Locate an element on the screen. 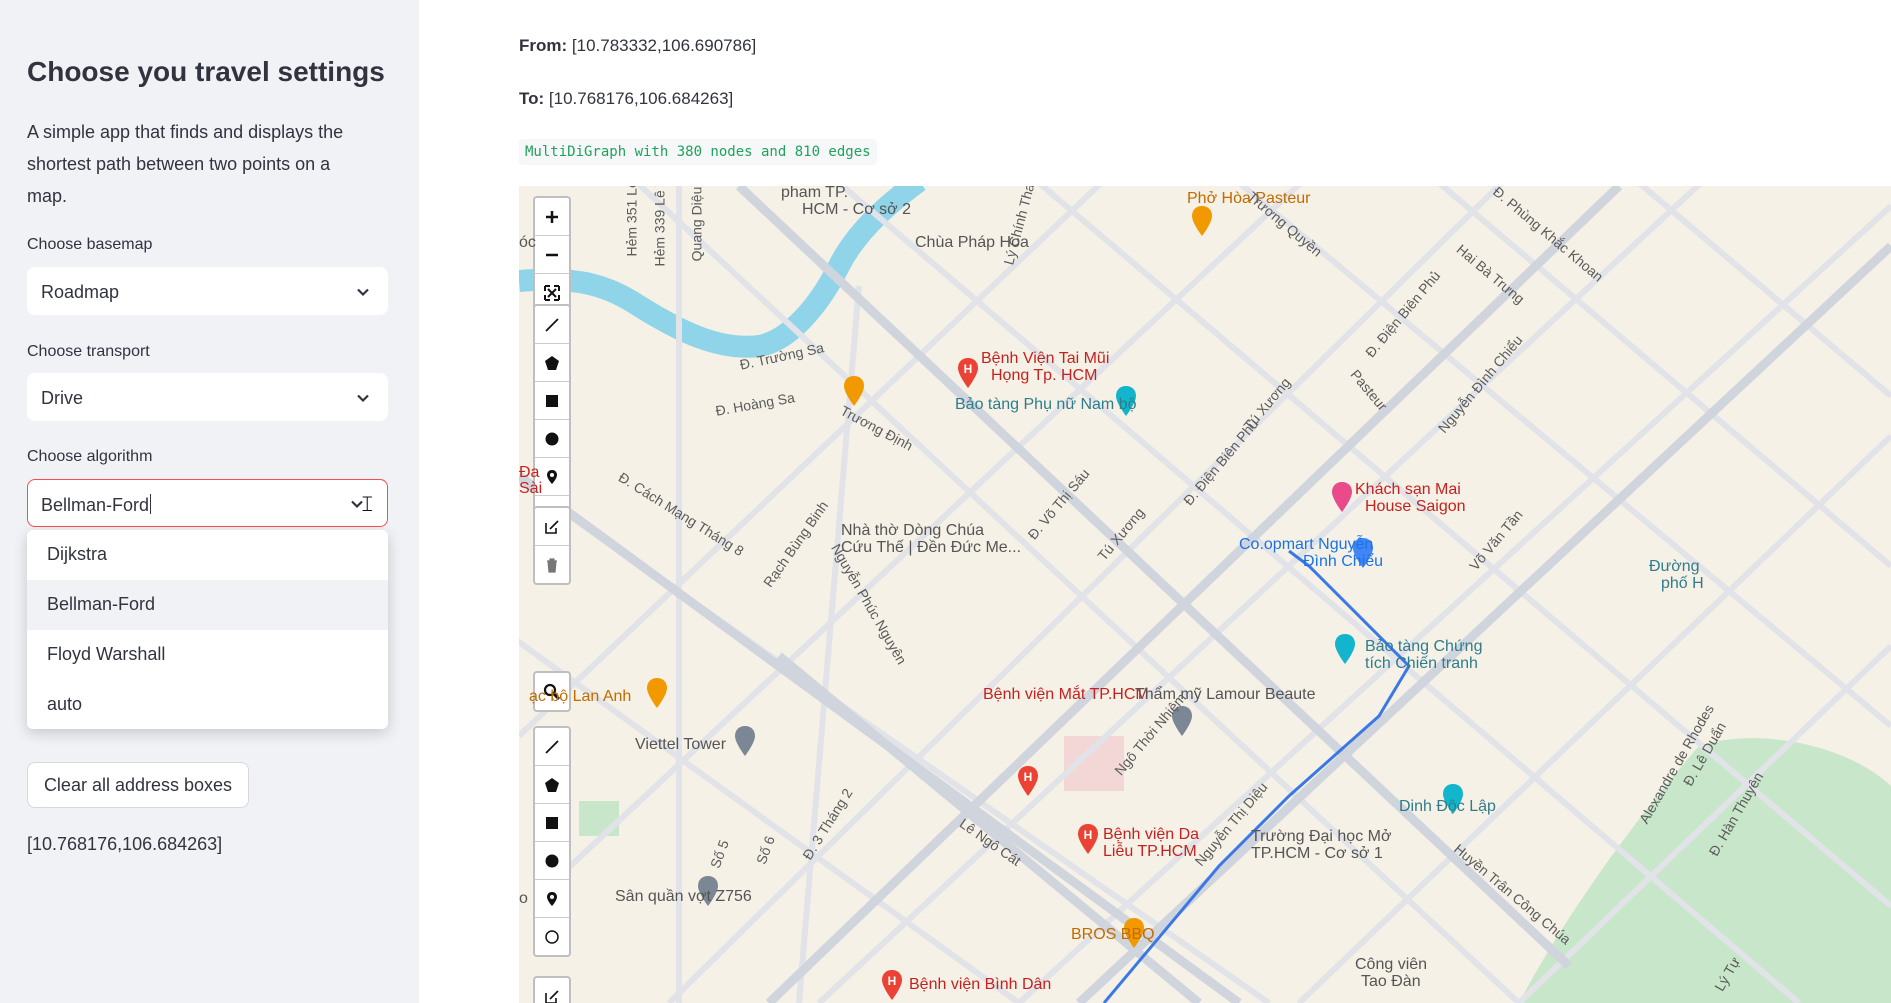 The width and height of the screenshot is (1891, 1003). algorithm-option-floyd-warshall: Floyd Warshall is located at coordinates (207, 655).